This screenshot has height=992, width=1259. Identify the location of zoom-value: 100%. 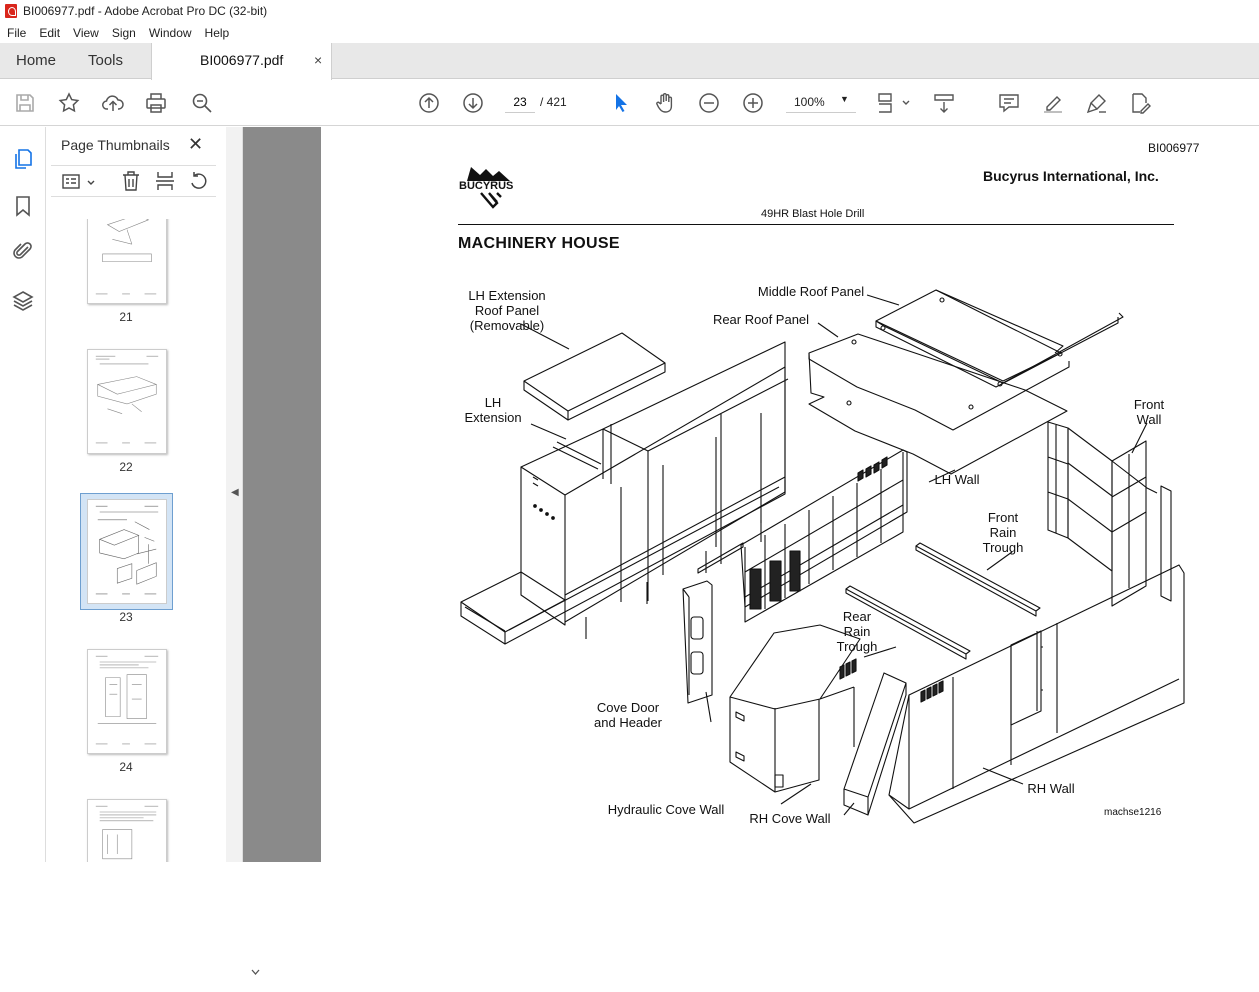
(809, 102).